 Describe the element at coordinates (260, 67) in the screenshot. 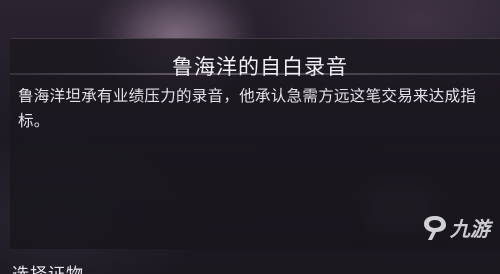

I see `dialog-title: 鲁海洋的自白录音` at that location.